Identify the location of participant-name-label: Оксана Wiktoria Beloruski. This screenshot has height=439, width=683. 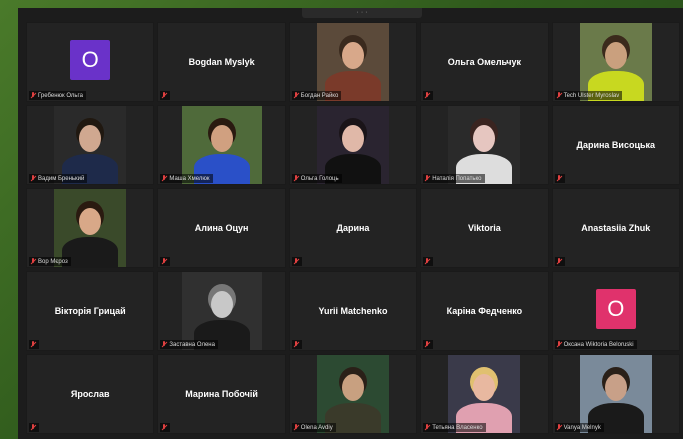
(595, 344).